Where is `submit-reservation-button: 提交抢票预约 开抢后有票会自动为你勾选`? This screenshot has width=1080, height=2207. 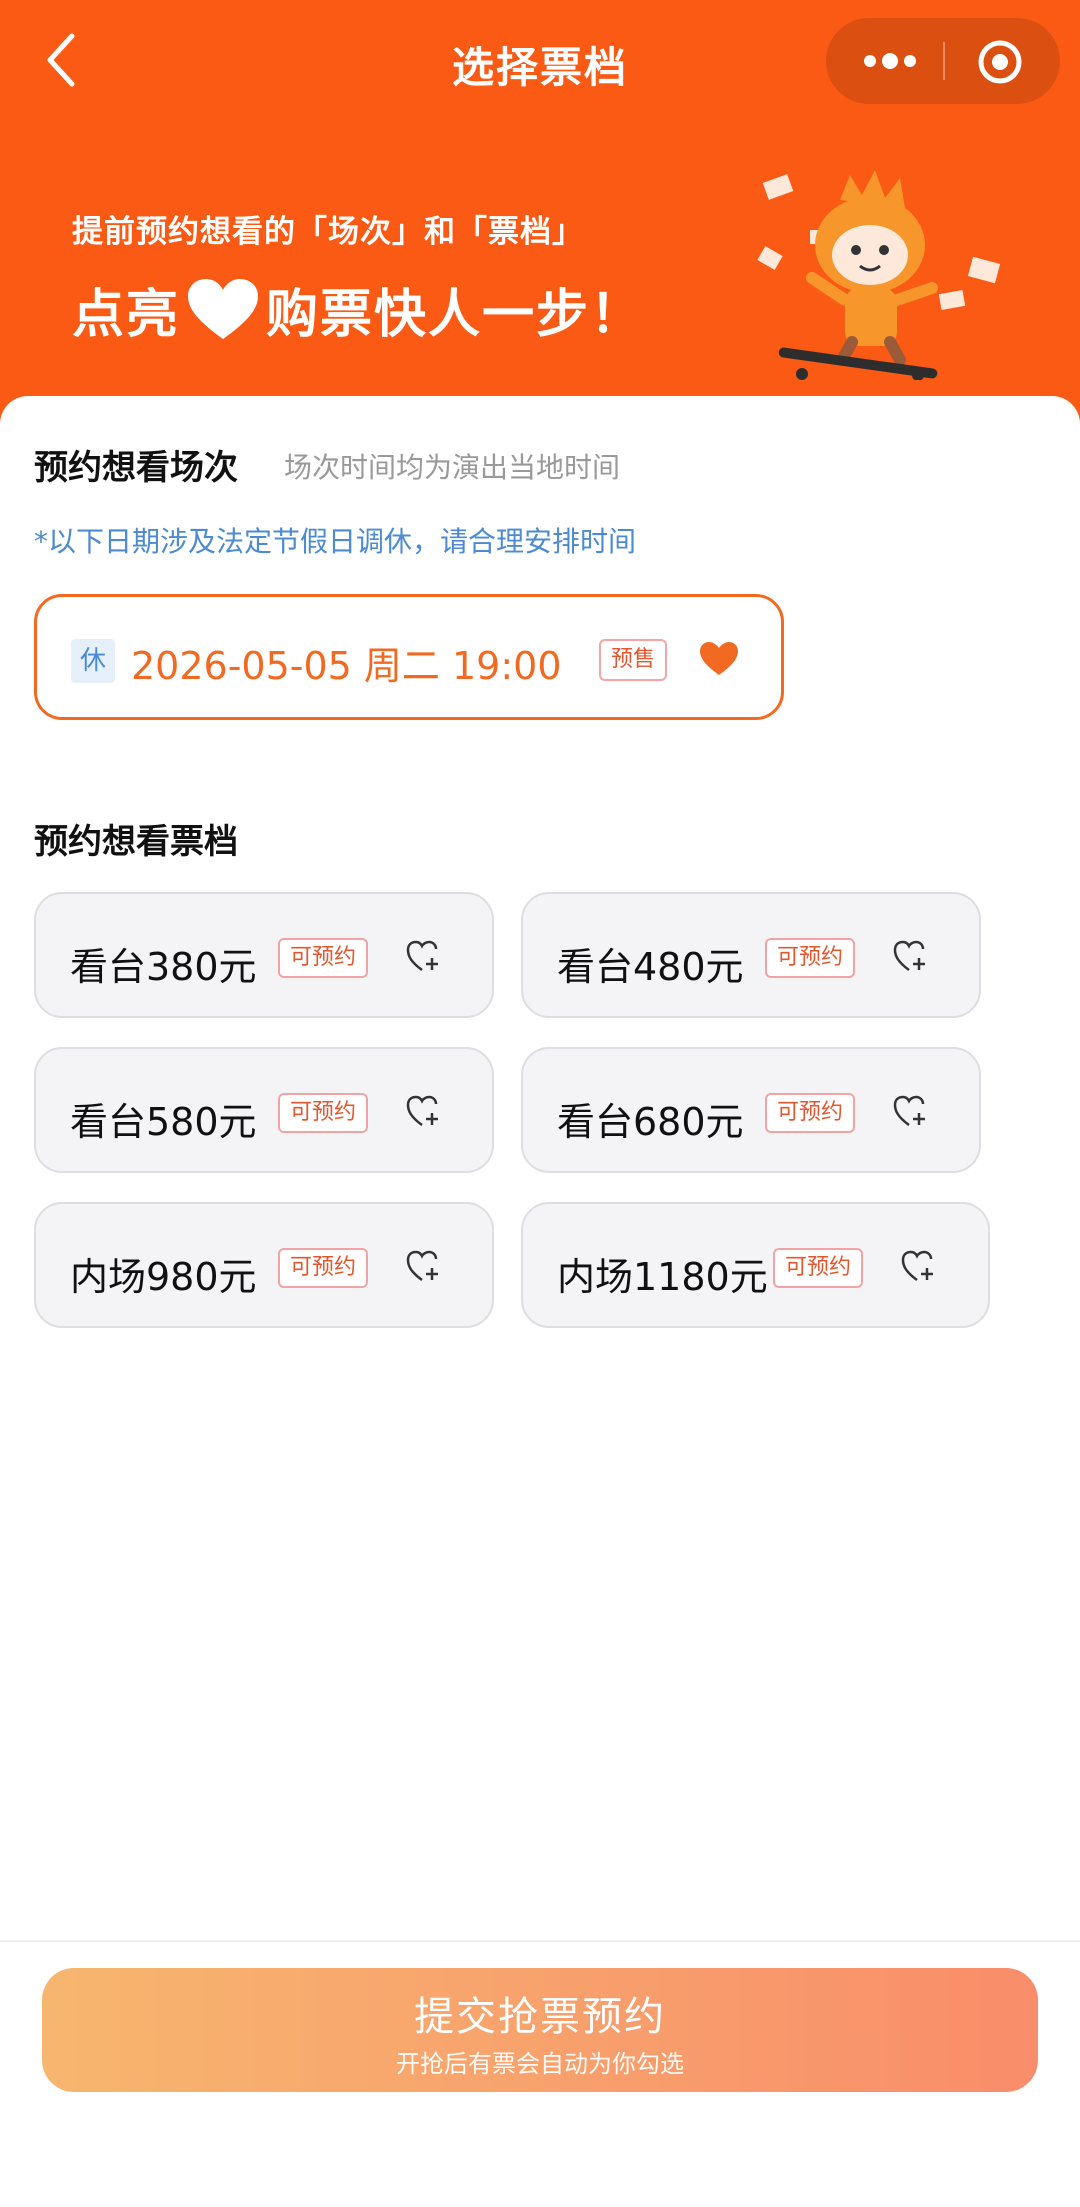
submit-reservation-button: 提交抢票预约 开抢后有票会自动为你勾选 is located at coordinates (540, 2030).